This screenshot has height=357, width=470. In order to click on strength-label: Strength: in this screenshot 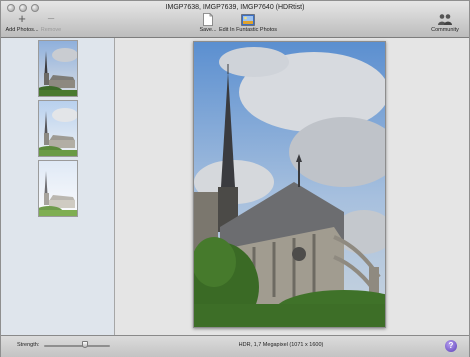, I will do `click(28, 345)`.